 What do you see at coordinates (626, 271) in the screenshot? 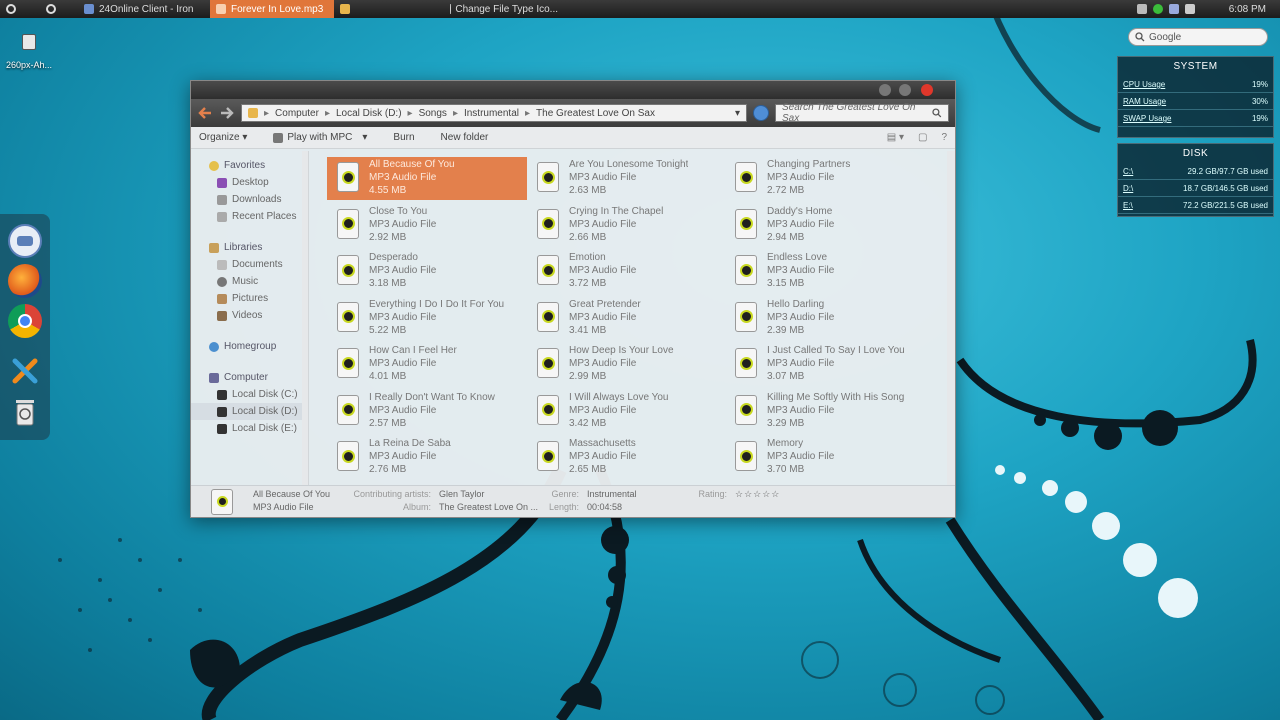
I see `file-tile: Emotion MP3 Audio File 3.72 MB` at bounding box center [626, 271].